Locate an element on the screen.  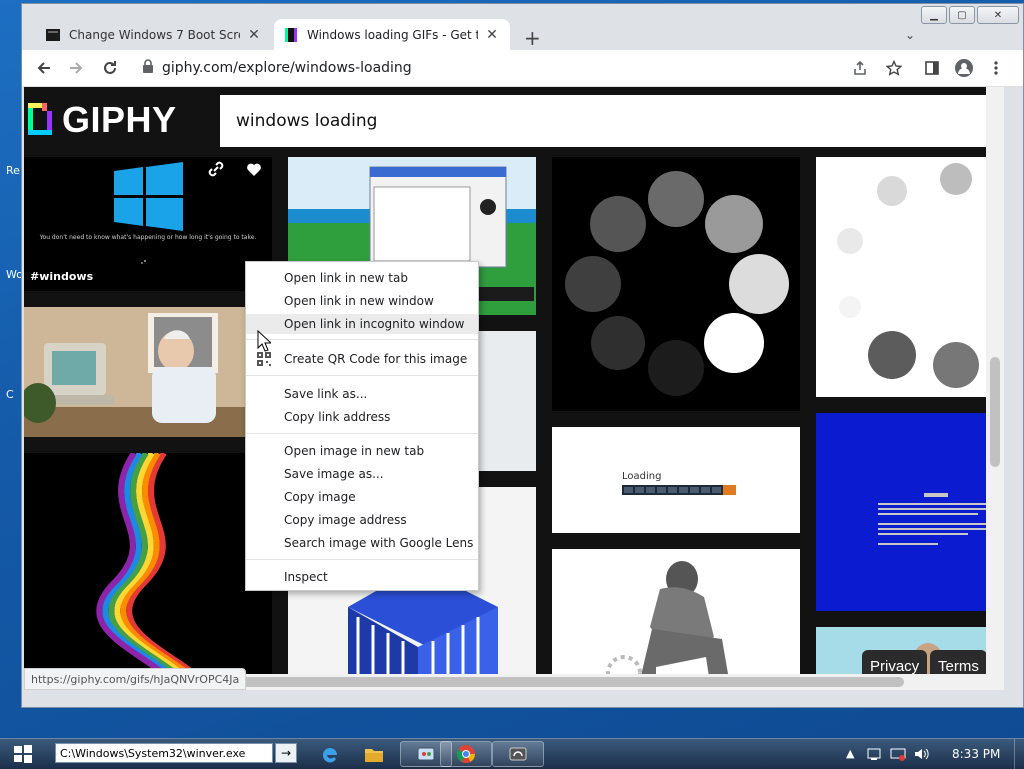
giphy-header: GIPHY windows loading is located at coordinates (514, 117).